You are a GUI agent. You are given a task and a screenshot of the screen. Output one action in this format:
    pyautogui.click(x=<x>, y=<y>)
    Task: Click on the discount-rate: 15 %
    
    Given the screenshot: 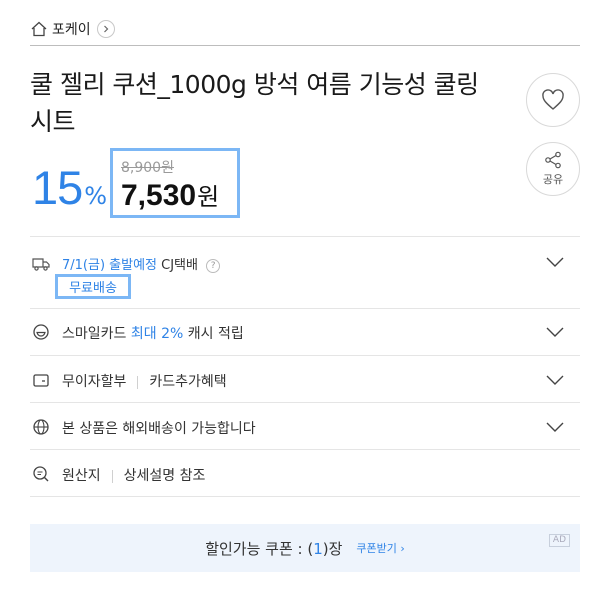 What is the action you would take?
    pyautogui.click(x=69, y=187)
    